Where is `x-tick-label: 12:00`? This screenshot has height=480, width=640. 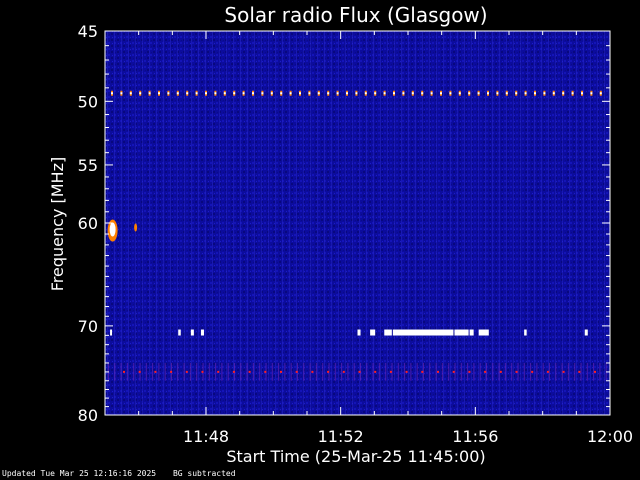
x-tick-label: 12:00 is located at coordinates (610, 436).